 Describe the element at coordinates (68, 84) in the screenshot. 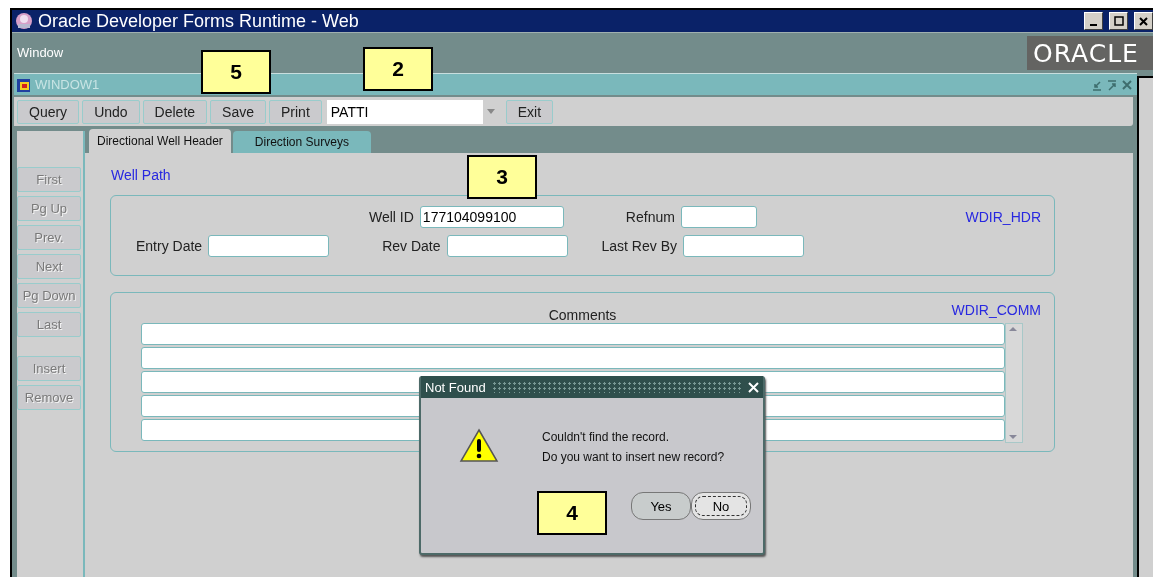

I see `inner-window-title: WINDOW1` at that location.